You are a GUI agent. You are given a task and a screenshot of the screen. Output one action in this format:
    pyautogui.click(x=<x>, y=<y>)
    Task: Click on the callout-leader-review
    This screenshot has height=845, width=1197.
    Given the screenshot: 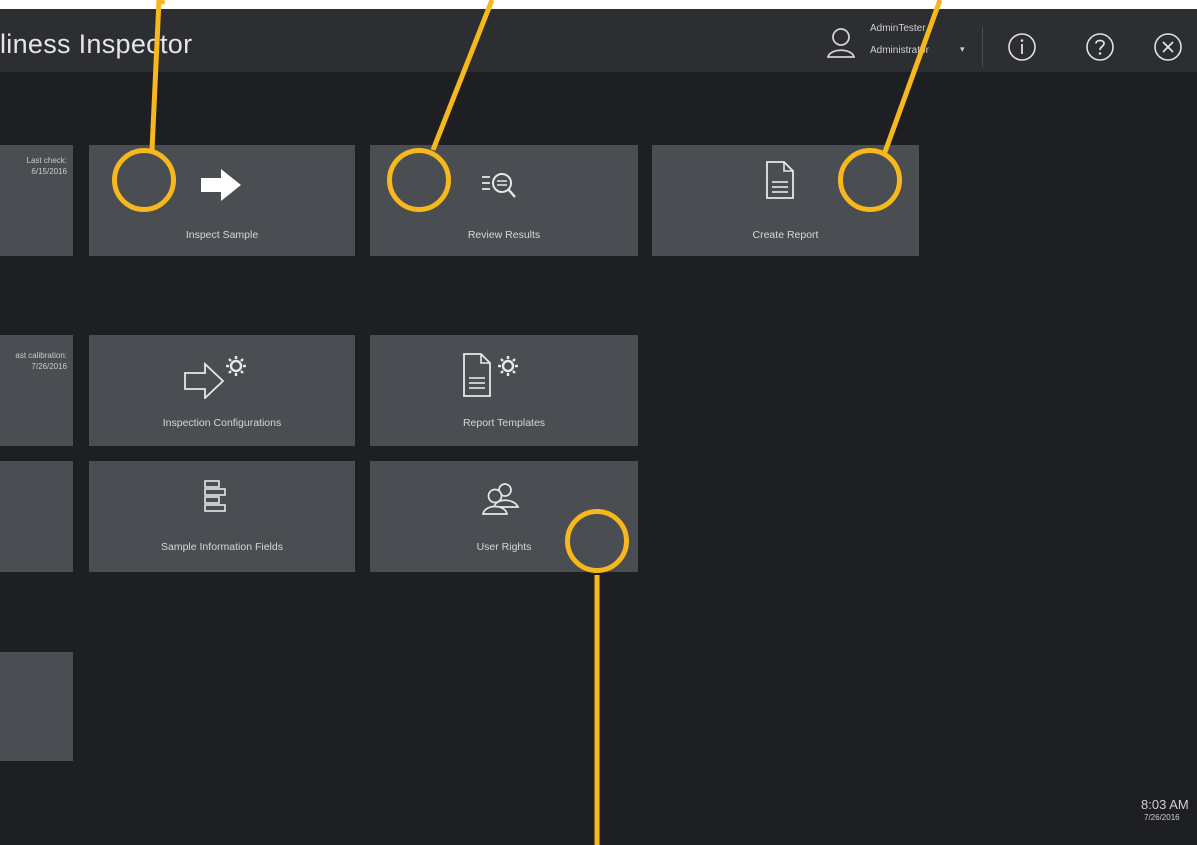 What is the action you would take?
    pyautogui.click(x=462, y=75)
    